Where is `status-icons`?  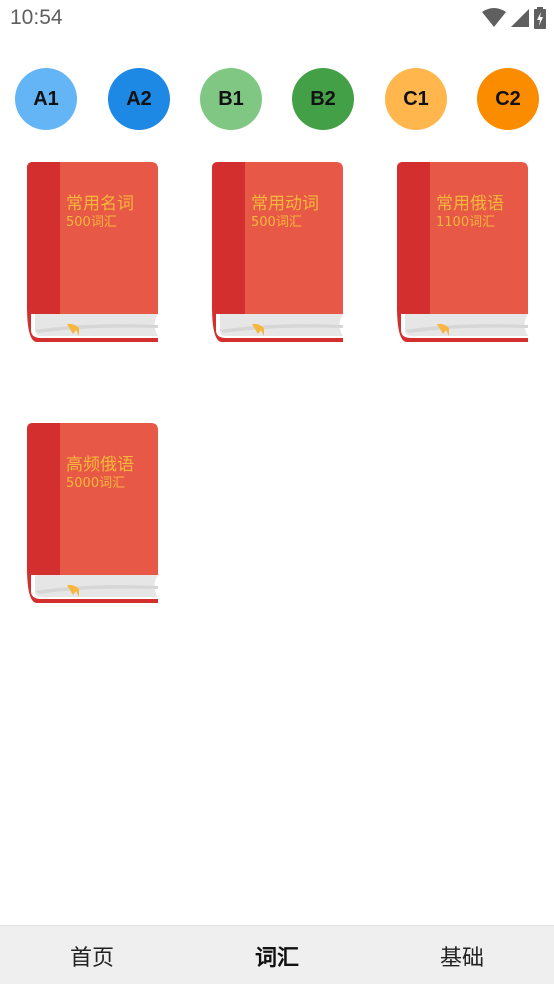
status-icons is located at coordinates (514, 18).